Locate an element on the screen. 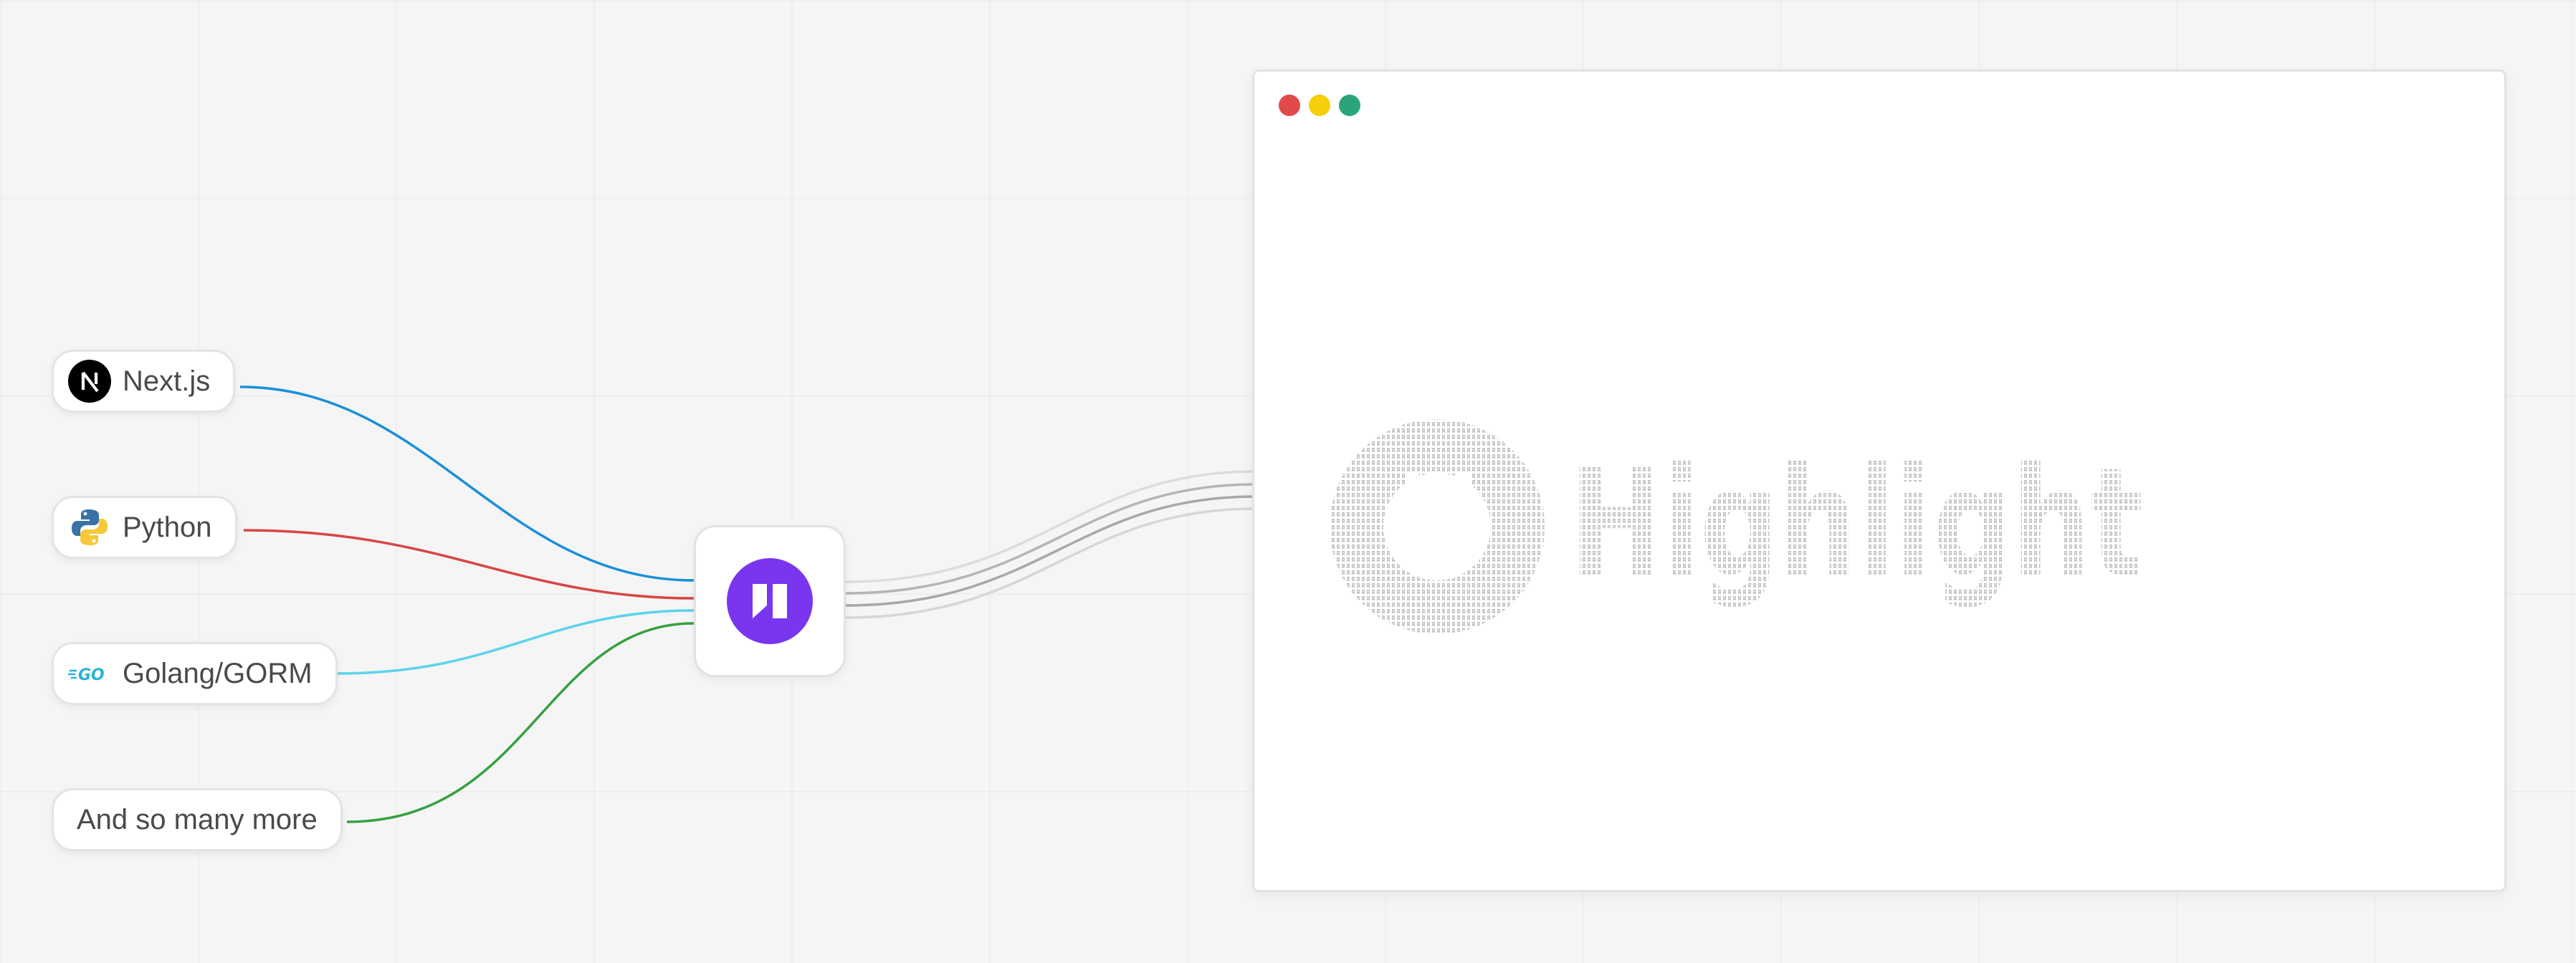  wire-python is located at coordinates (469, 564).